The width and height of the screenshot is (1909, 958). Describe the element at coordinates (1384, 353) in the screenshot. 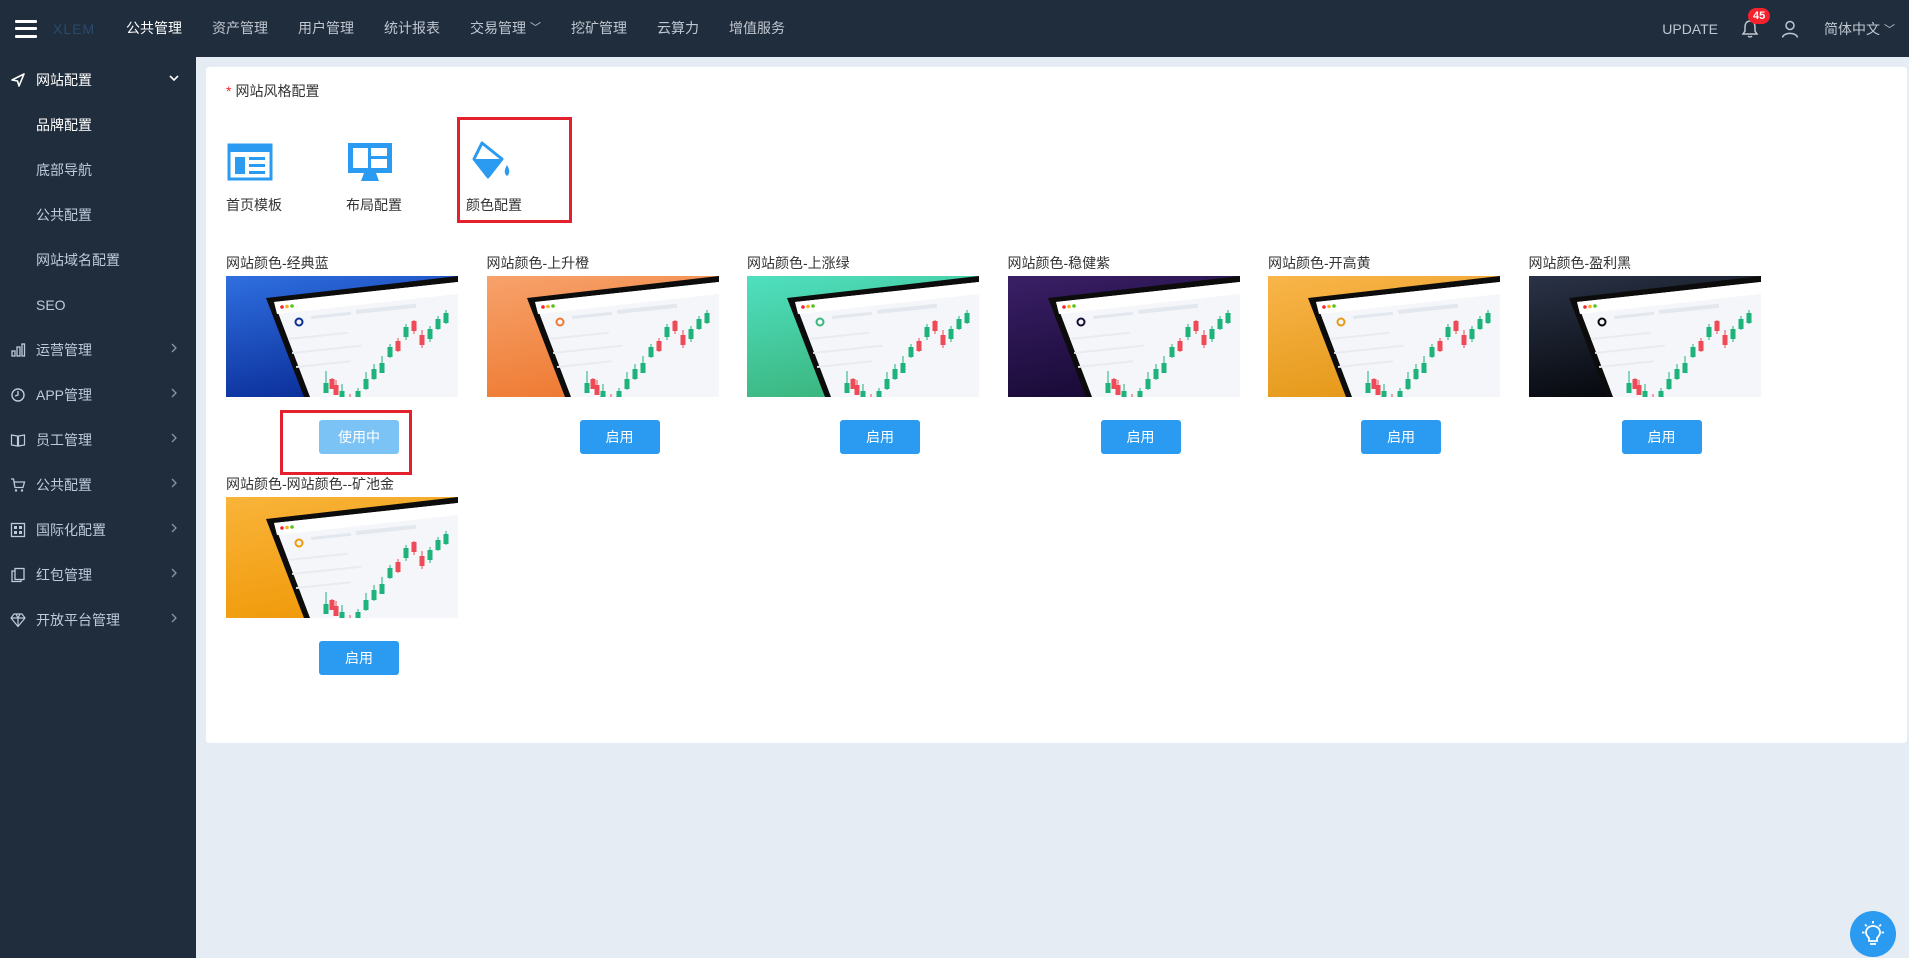

I see `theme-card: 网站颜色-开高黄启用` at that location.